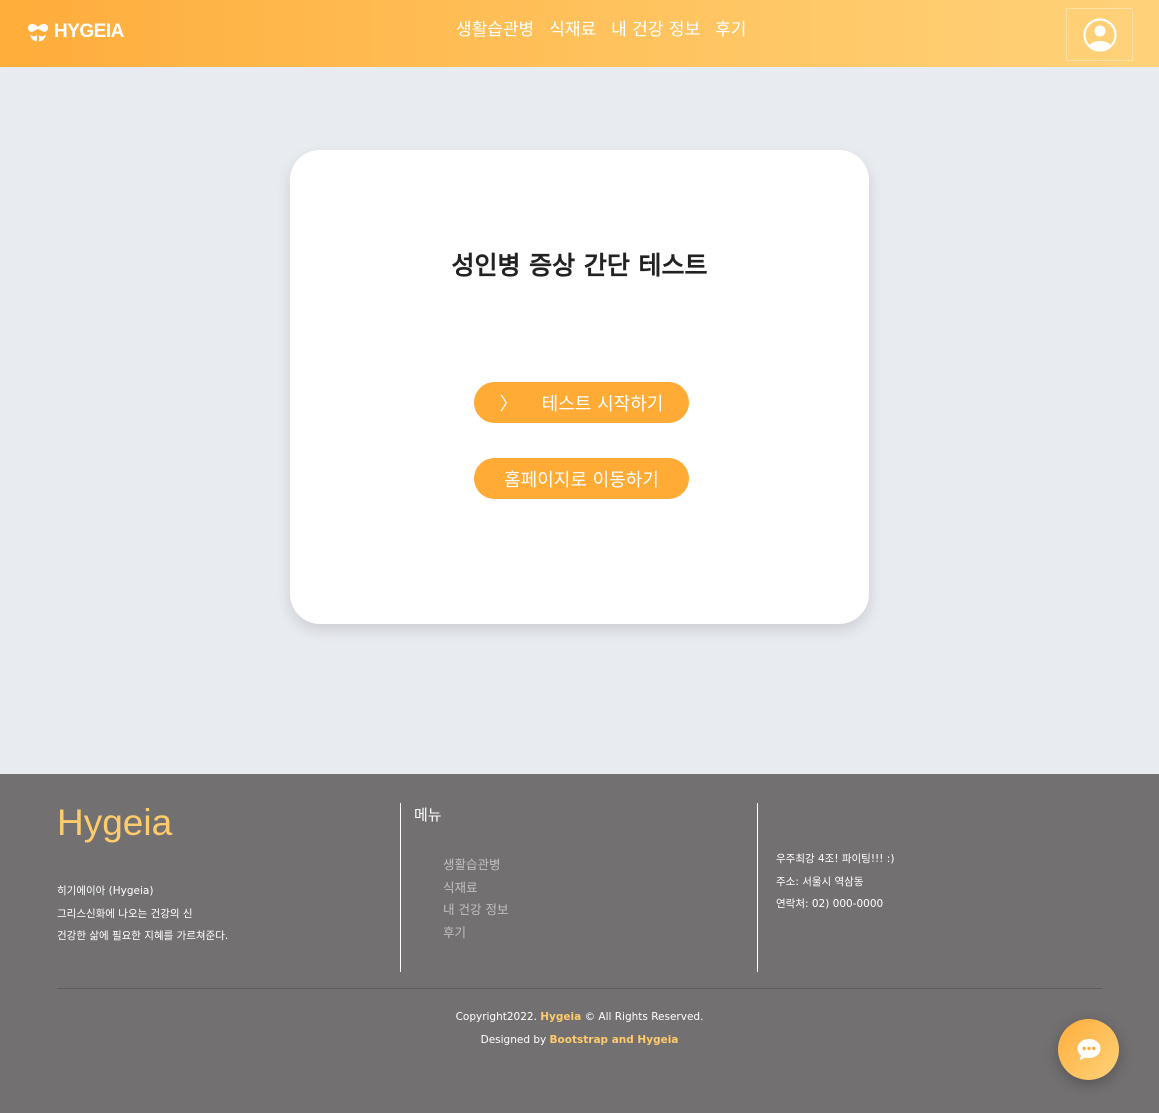 The height and width of the screenshot is (1113, 1159). What do you see at coordinates (560, 1017) in the screenshot?
I see `copyright-brand-link: Hygeia` at bounding box center [560, 1017].